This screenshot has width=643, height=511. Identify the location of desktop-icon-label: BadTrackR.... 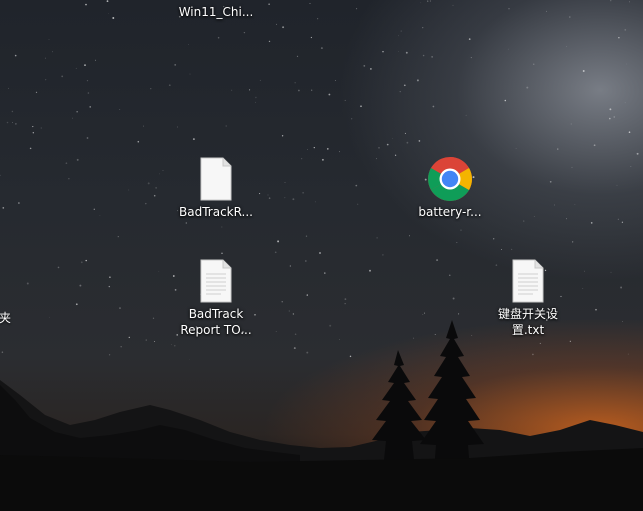
(216, 212).